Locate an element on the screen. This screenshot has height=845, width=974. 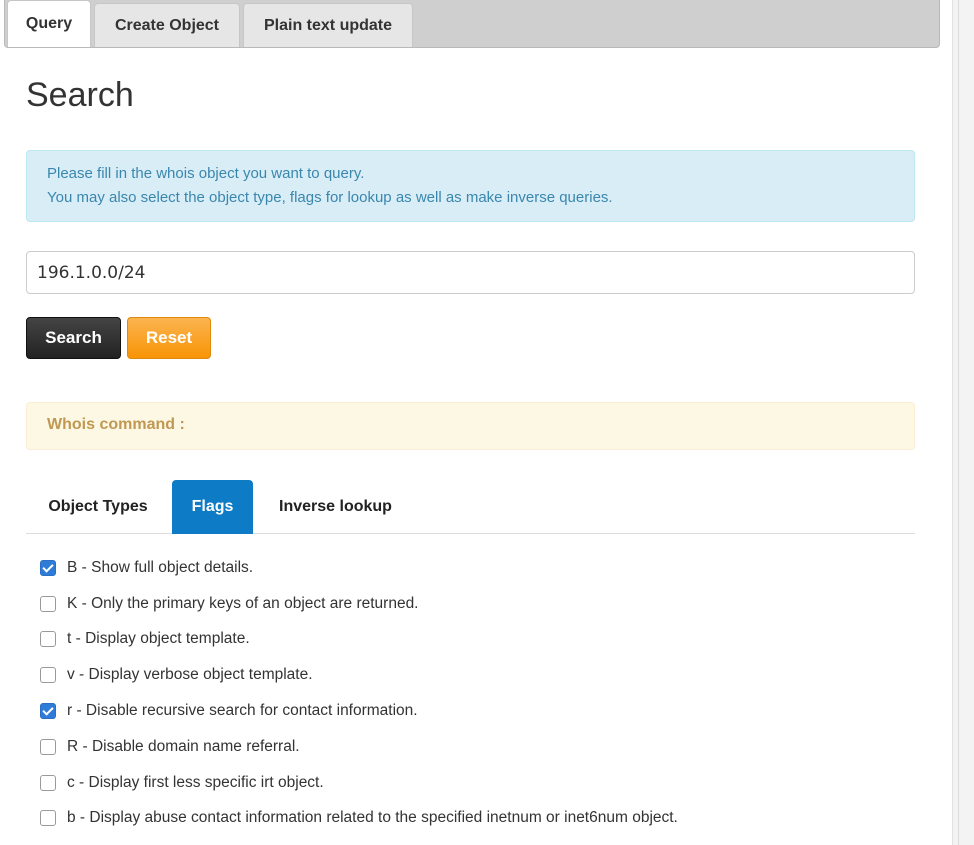
search-button: Search is located at coordinates (73, 338).